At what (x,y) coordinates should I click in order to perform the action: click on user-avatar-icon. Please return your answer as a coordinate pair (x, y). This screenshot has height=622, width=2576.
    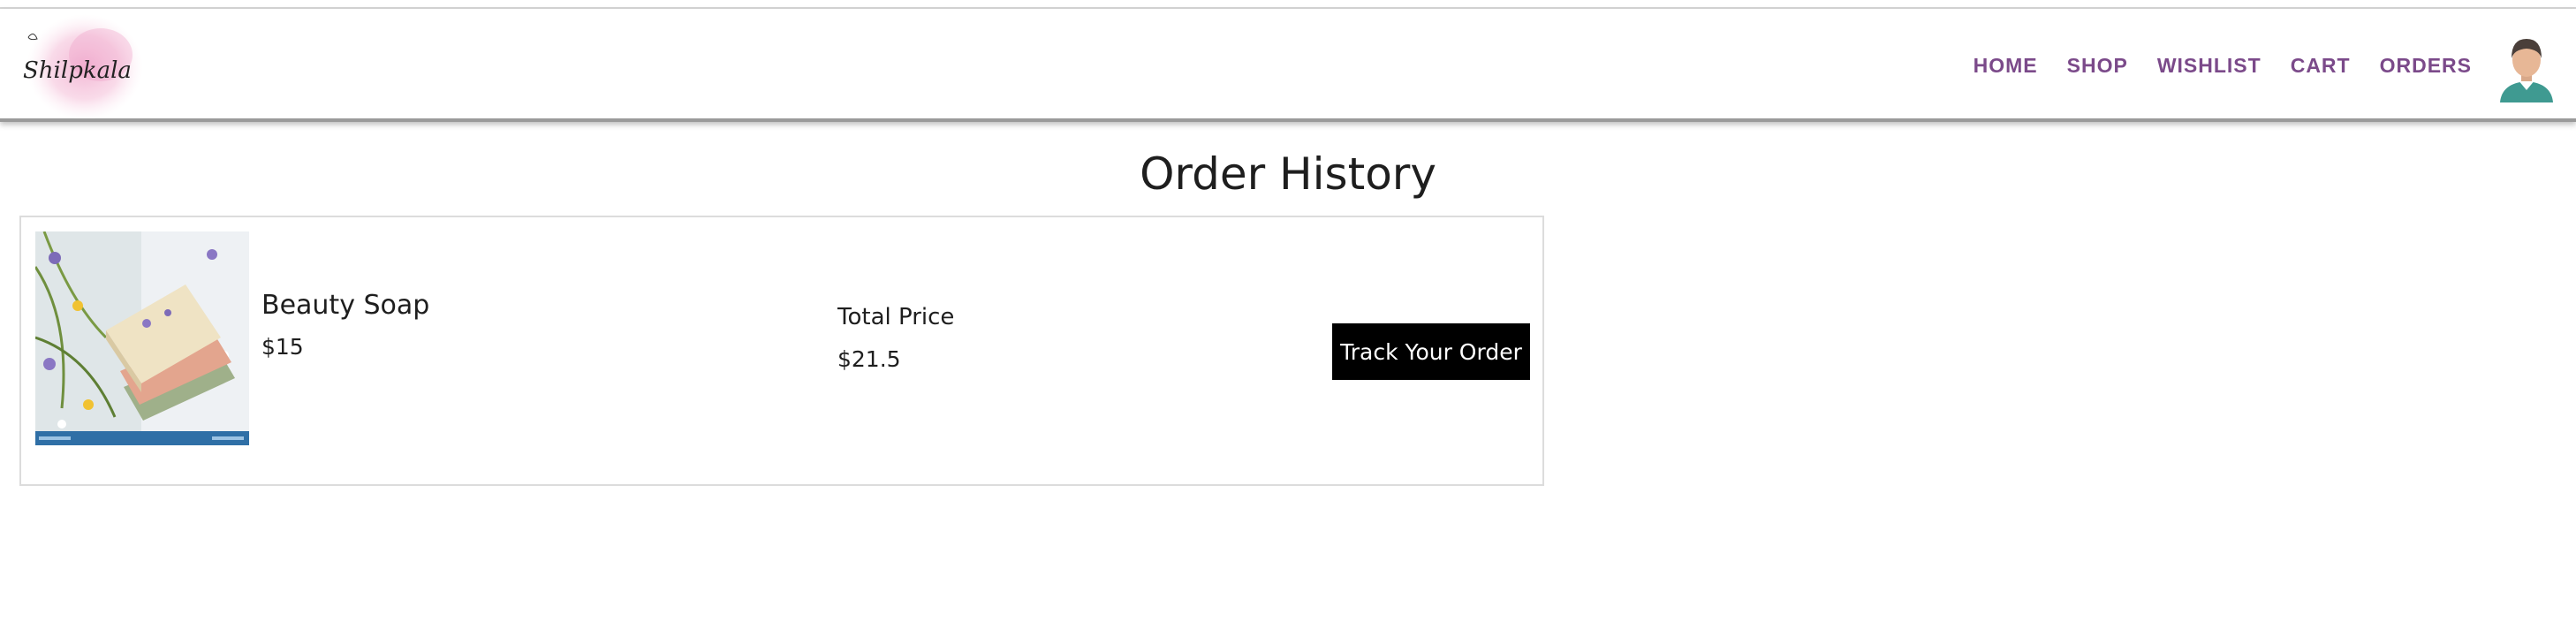
    Looking at the image, I should click on (2527, 67).